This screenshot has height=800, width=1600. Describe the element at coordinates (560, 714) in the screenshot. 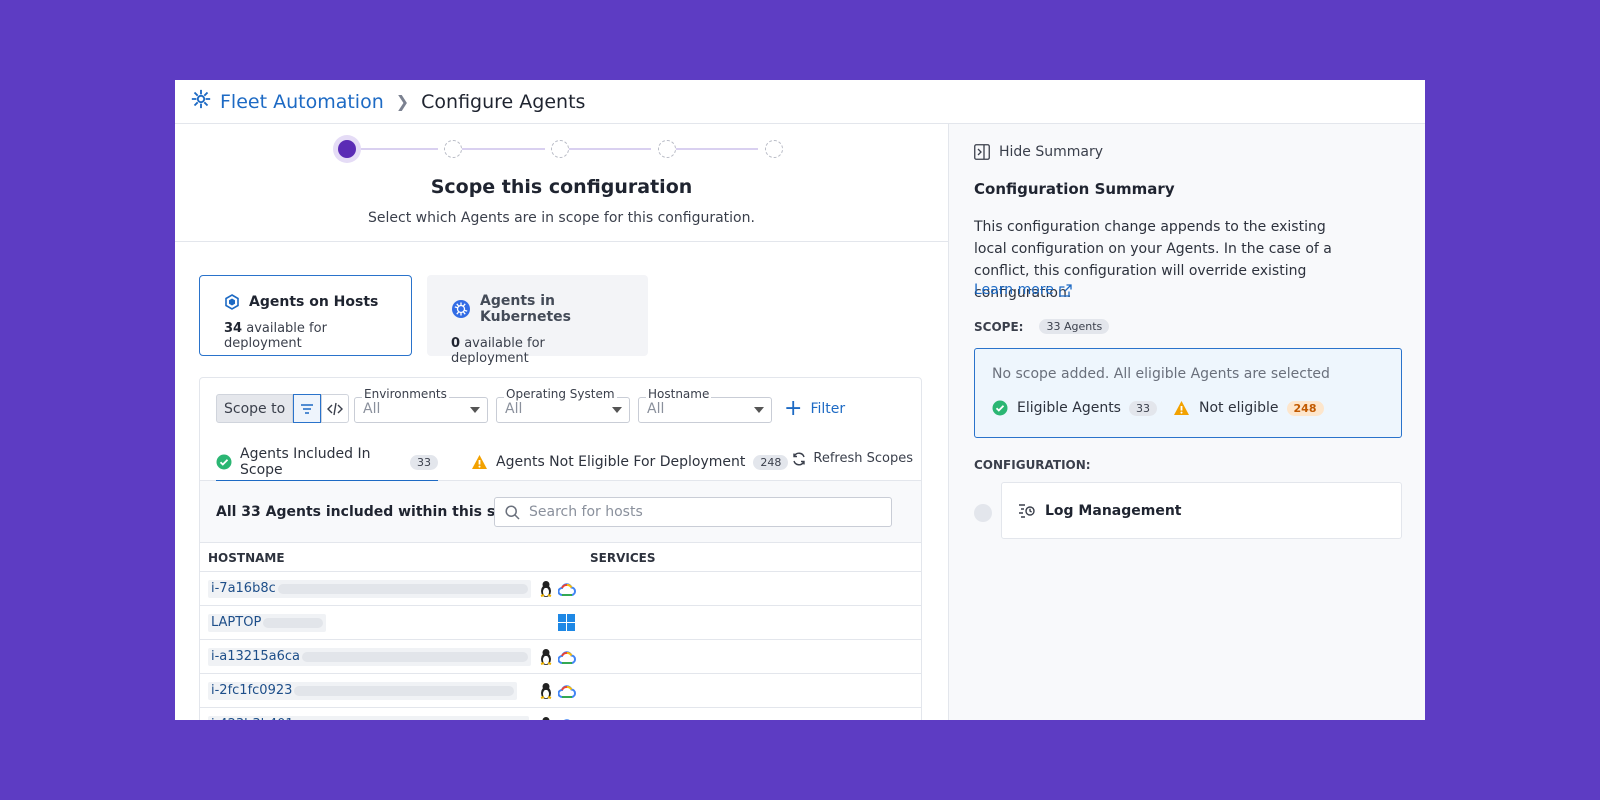

I see `table-row: i-423b3b401` at that location.